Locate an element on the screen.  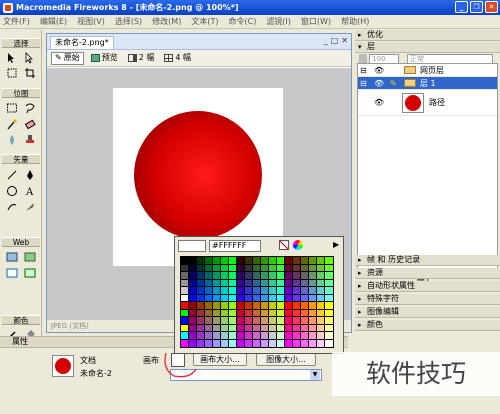
close-button: ✕ is located at coordinates (491, 7).